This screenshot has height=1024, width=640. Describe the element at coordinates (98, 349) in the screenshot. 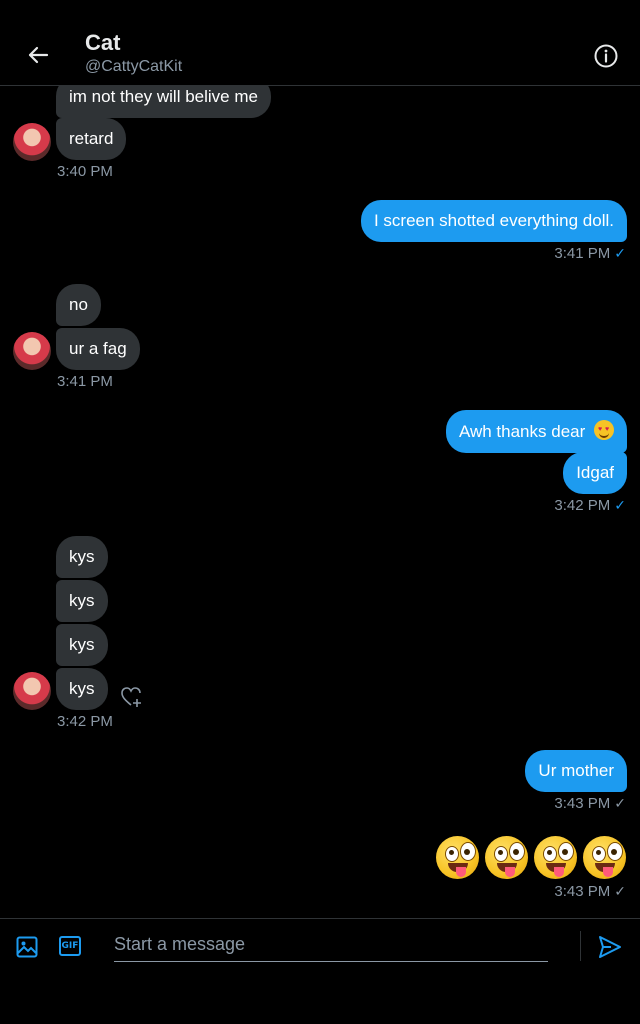

I see `incoming-message: ur a fag` at that location.